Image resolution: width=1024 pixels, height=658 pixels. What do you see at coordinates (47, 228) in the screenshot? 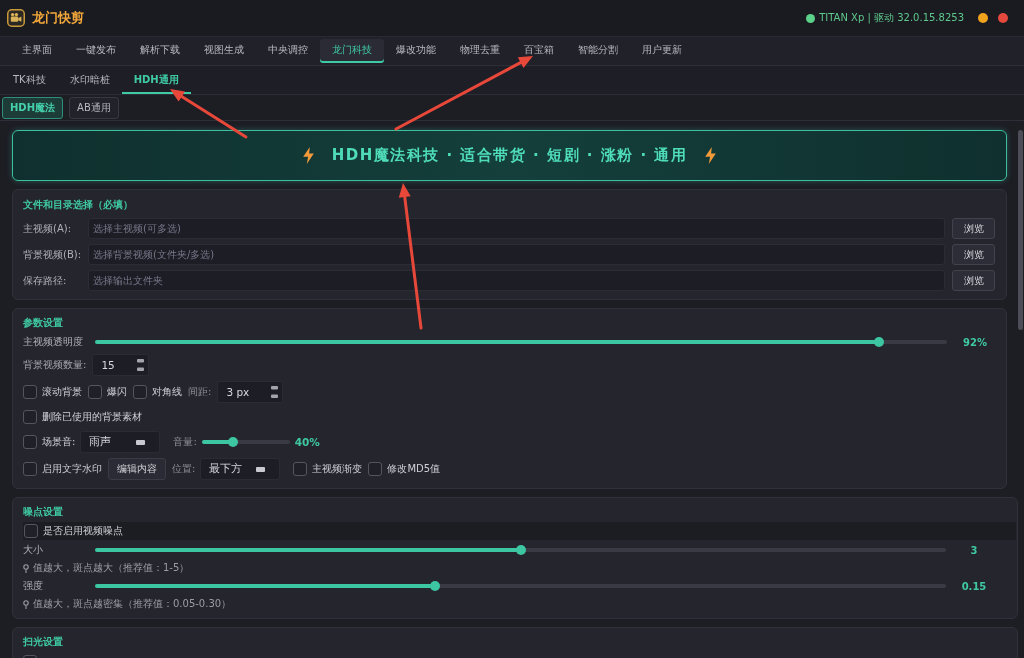
I see `field-label: 主视频(A):` at bounding box center [47, 228].